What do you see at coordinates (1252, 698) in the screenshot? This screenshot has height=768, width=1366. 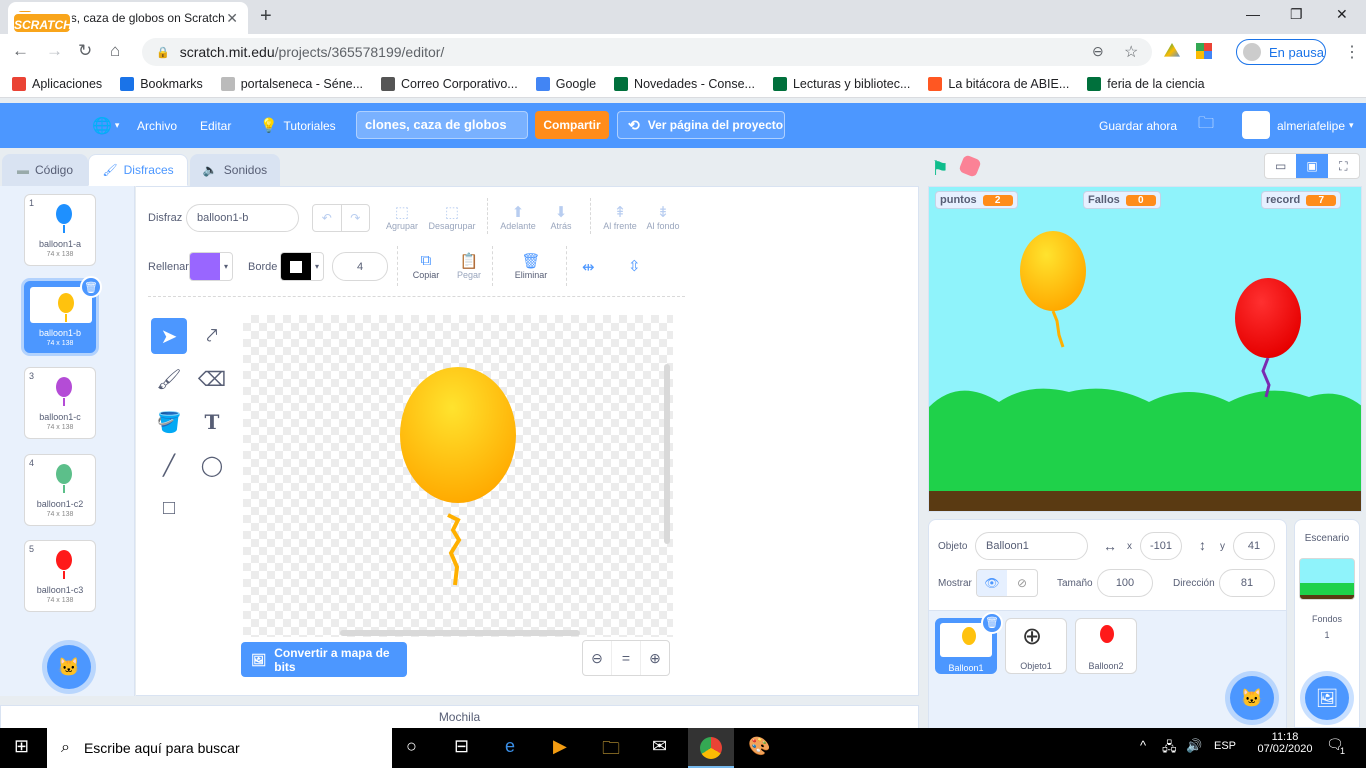 I see `choose-sprite-button: 🐱` at bounding box center [1252, 698].